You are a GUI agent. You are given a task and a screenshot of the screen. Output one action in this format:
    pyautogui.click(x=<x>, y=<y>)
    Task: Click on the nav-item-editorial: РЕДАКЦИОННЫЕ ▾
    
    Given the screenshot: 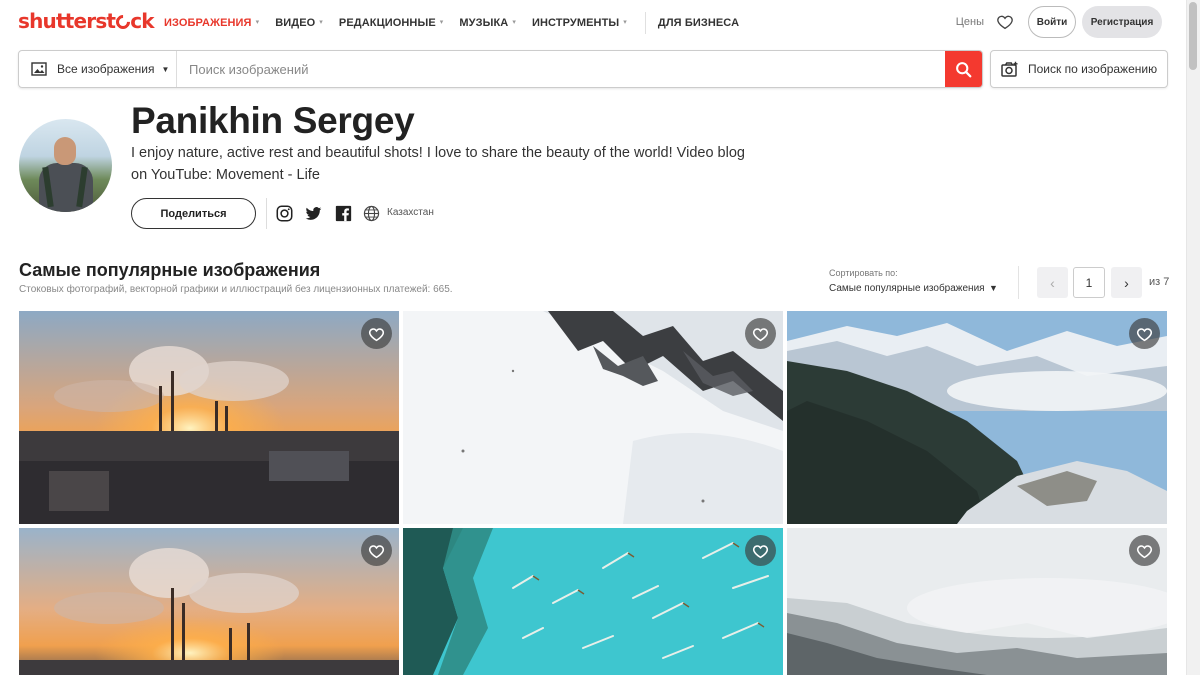 What is the action you would take?
    pyautogui.click(x=391, y=23)
    